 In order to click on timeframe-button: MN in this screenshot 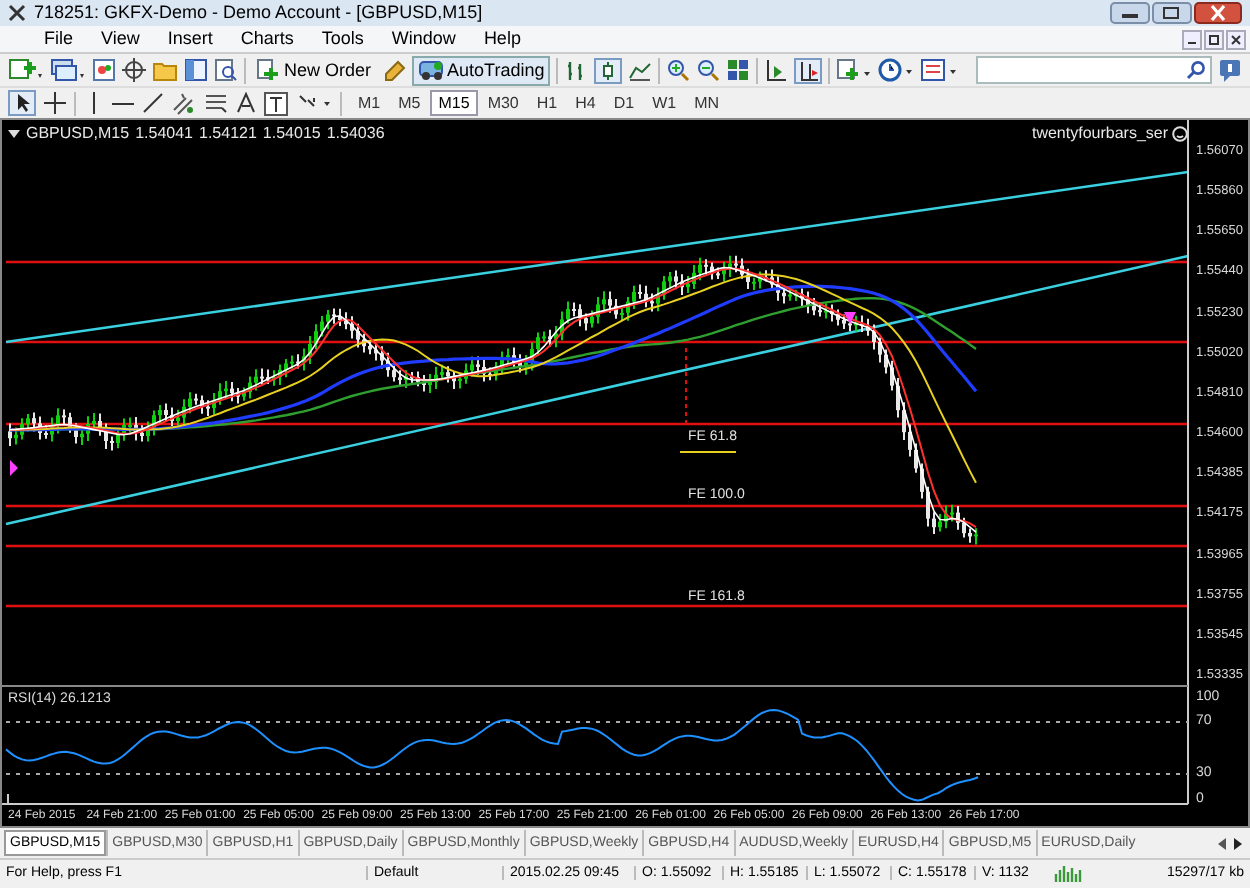, I will do `click(707, 103)`.